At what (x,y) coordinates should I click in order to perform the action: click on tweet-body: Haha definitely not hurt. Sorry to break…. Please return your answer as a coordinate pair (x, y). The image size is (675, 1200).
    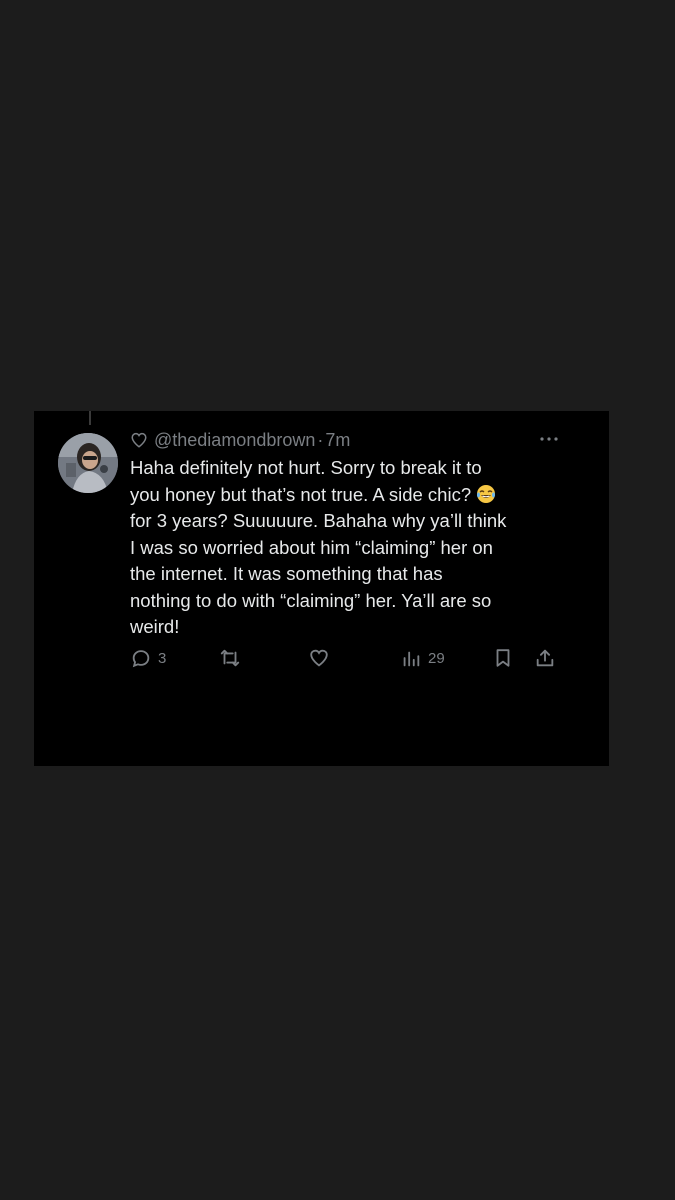
    Looking at the image, I should click on (345, 548).